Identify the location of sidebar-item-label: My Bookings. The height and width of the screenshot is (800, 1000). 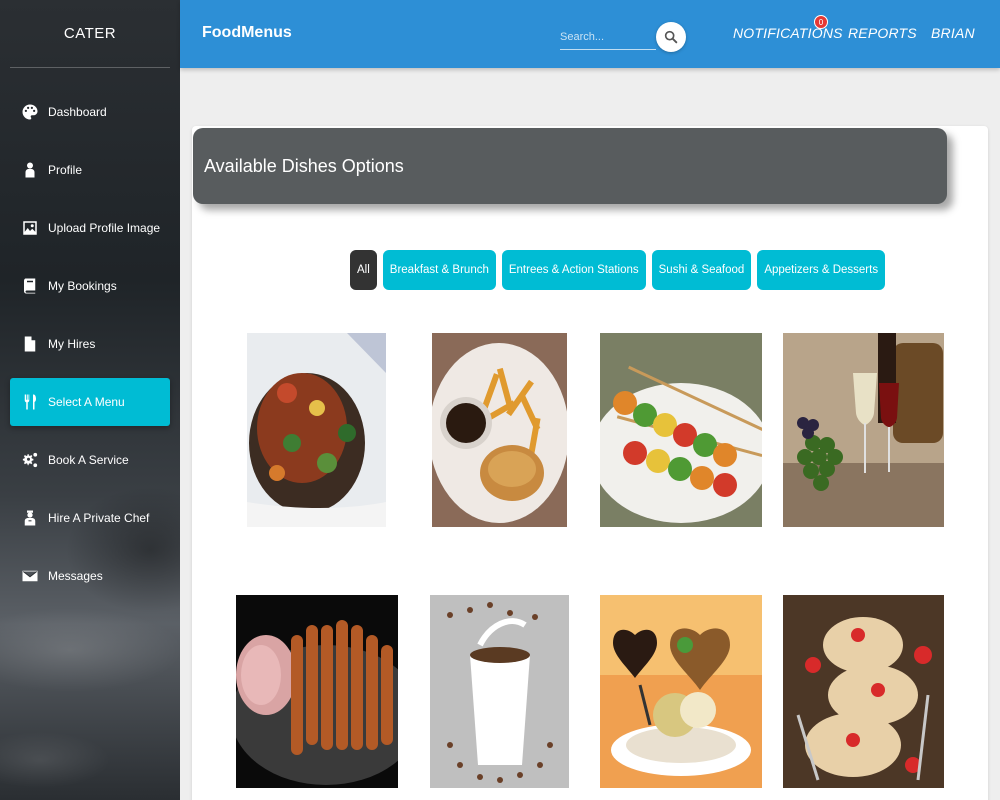
(82, 286).